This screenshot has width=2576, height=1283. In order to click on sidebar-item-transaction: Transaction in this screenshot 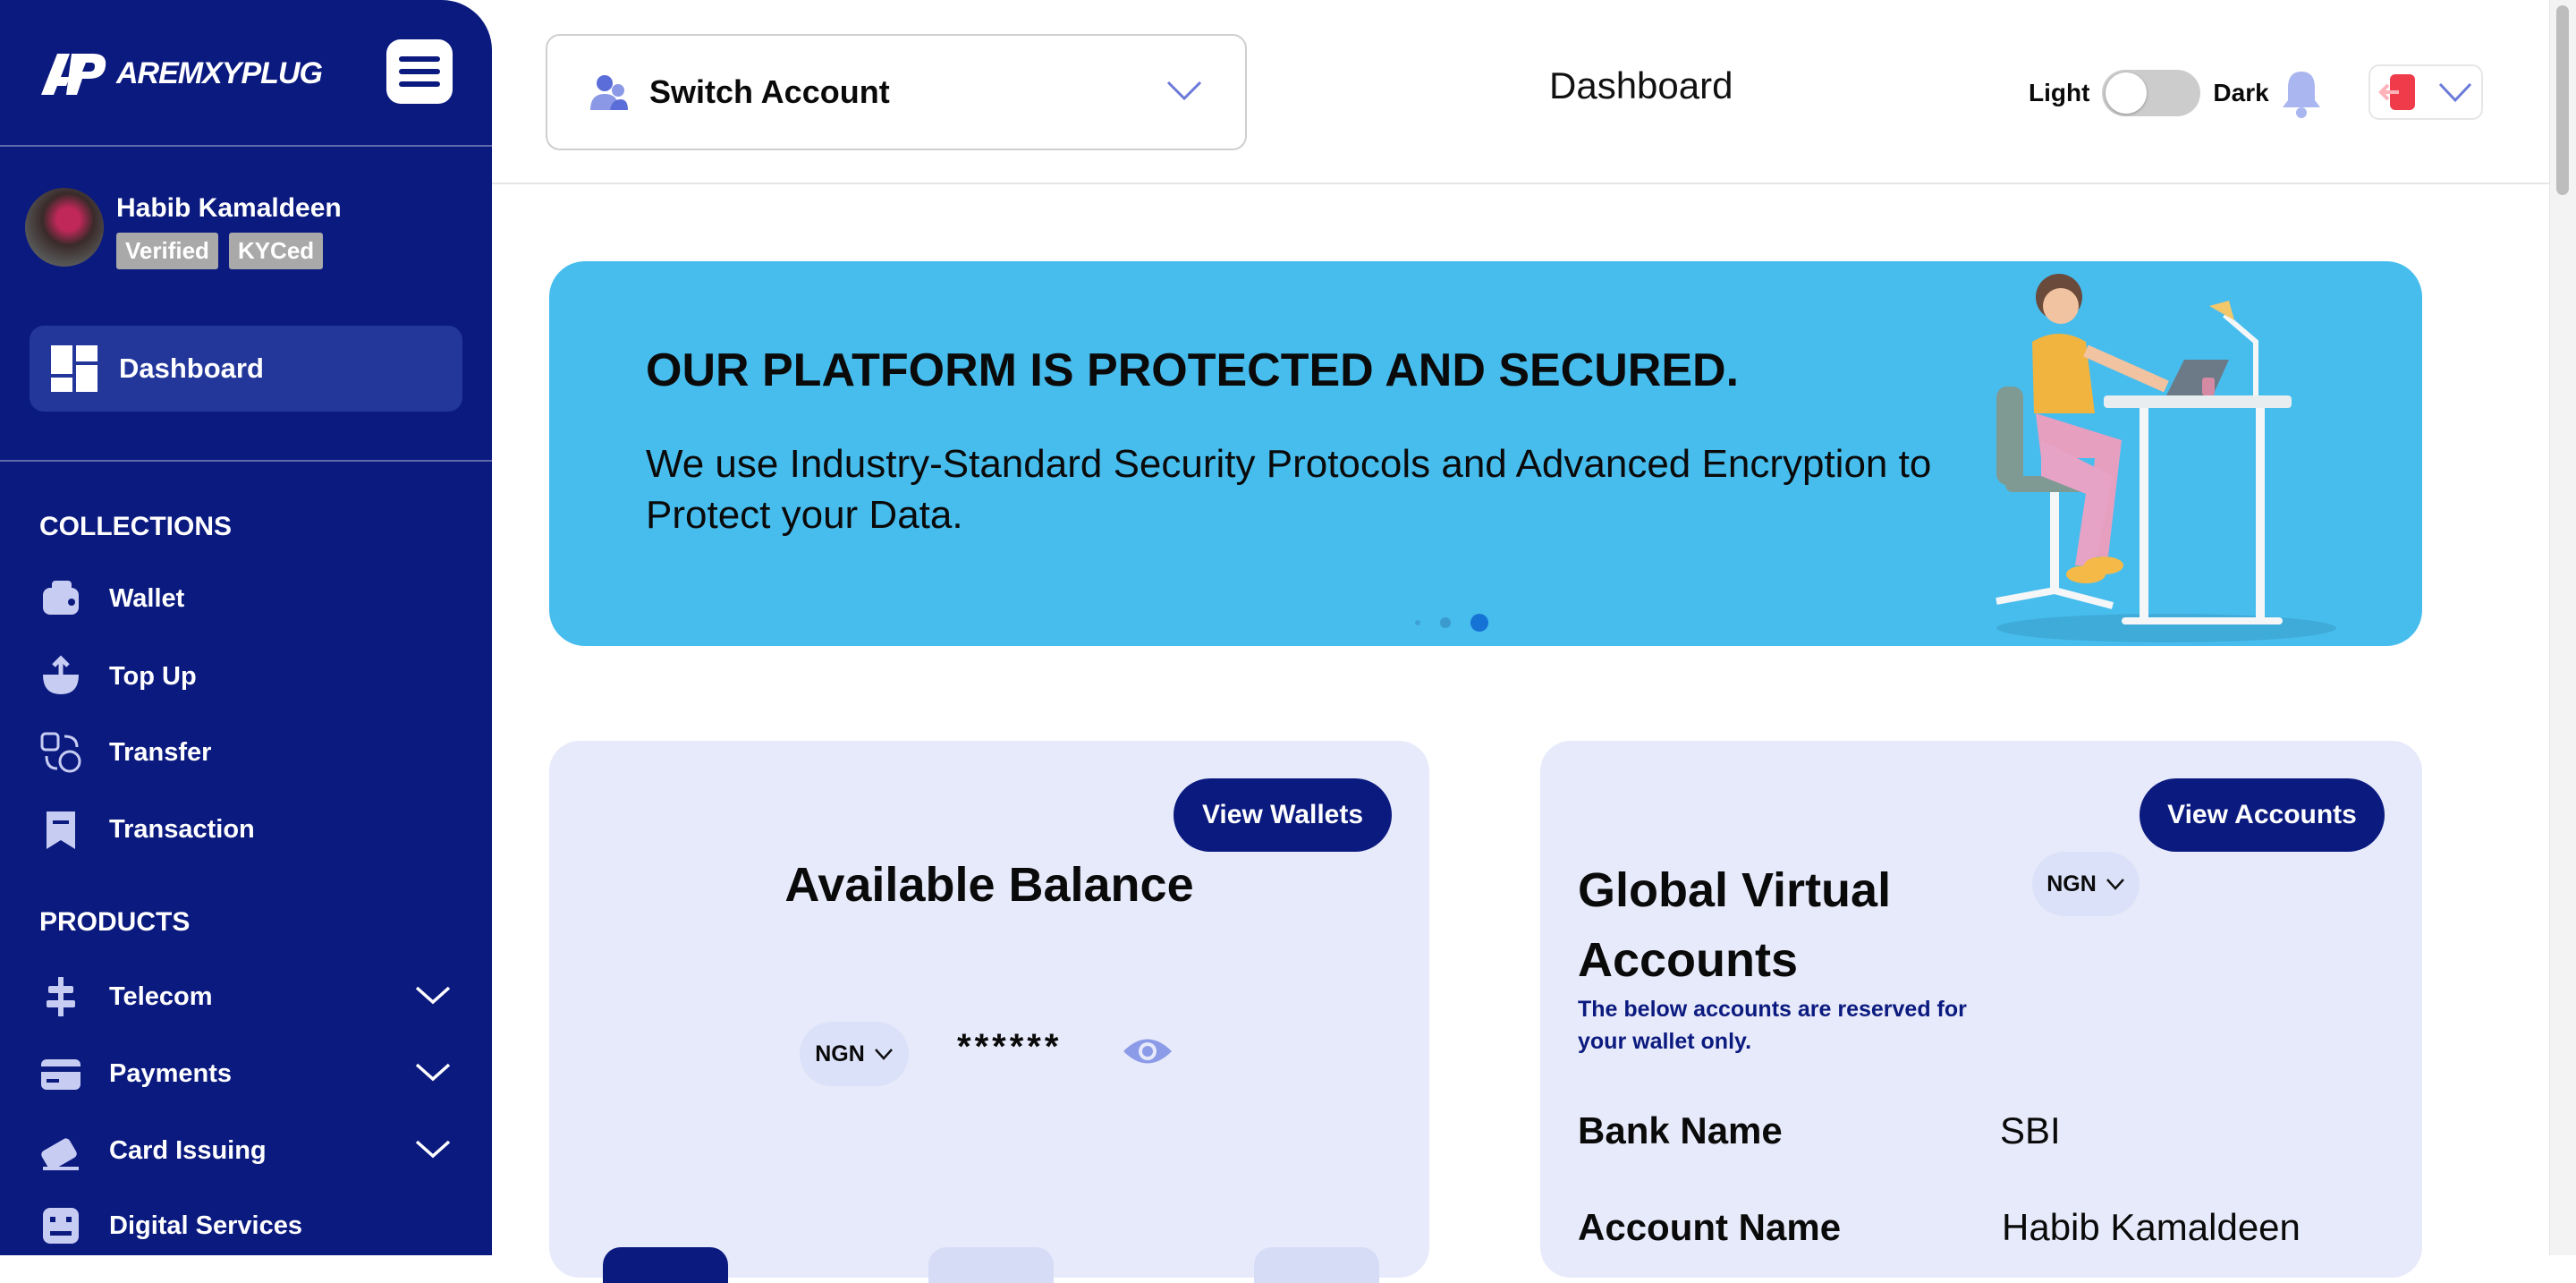, I will do `click(245, 829)`.